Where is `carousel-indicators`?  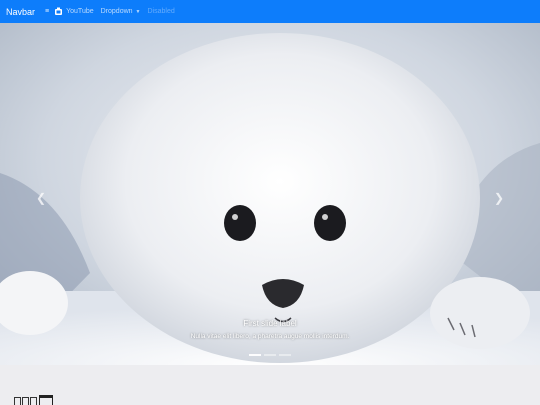 carousel-indicators is located at coordinates (270, 355).